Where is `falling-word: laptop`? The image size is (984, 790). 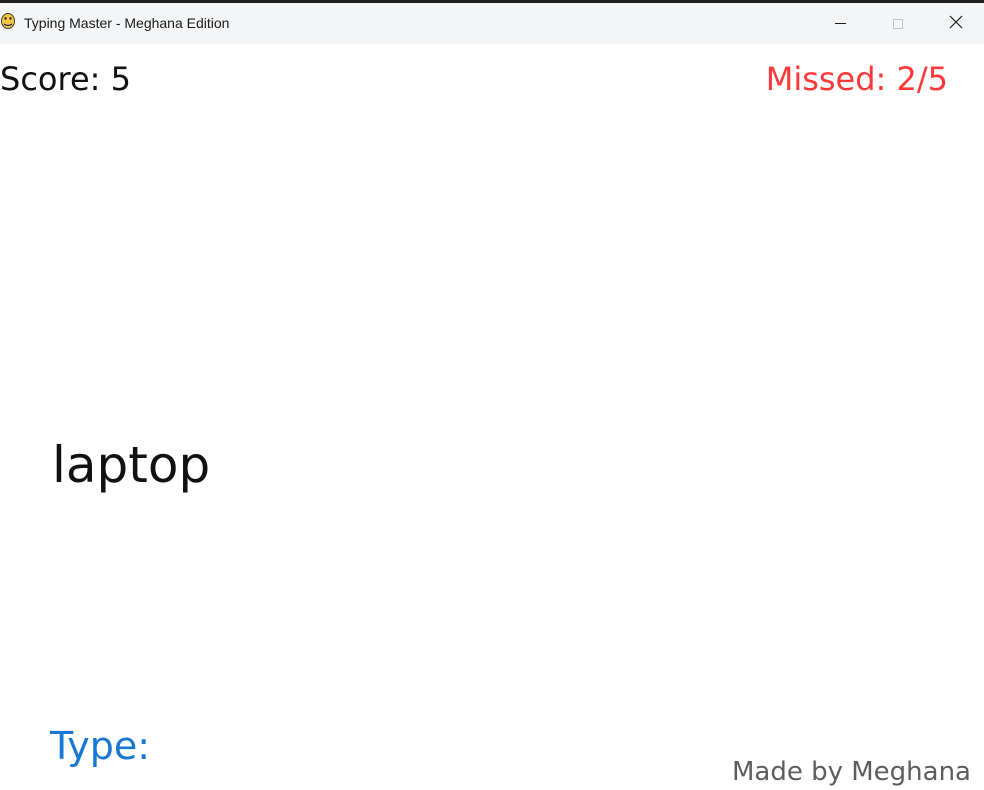 falling-word: laptop is located at coordinates (131, 465).